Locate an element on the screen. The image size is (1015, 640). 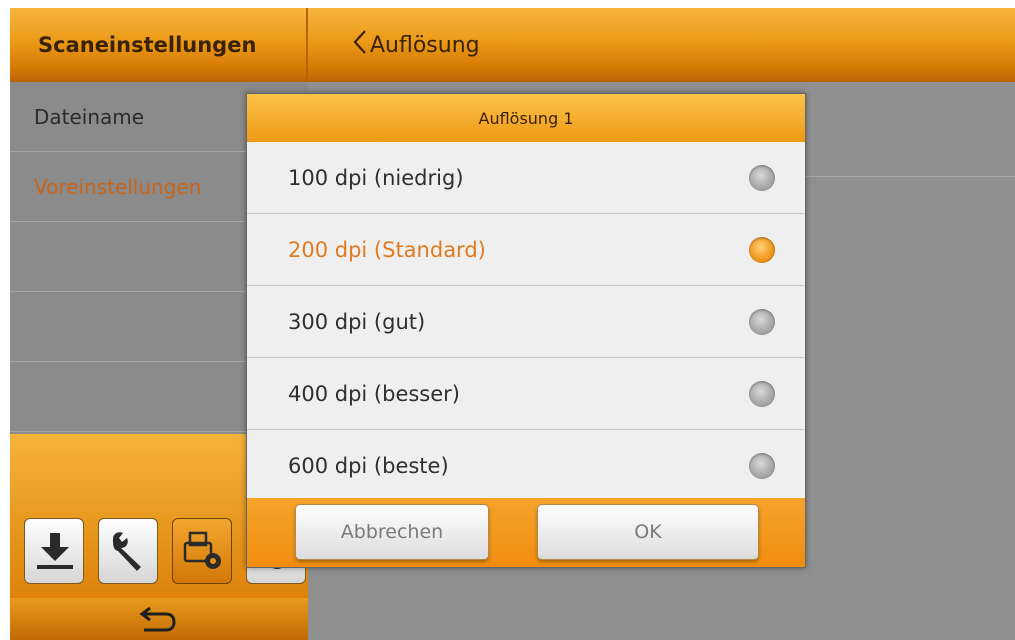
download-icon is located at coordinates (55, 551).